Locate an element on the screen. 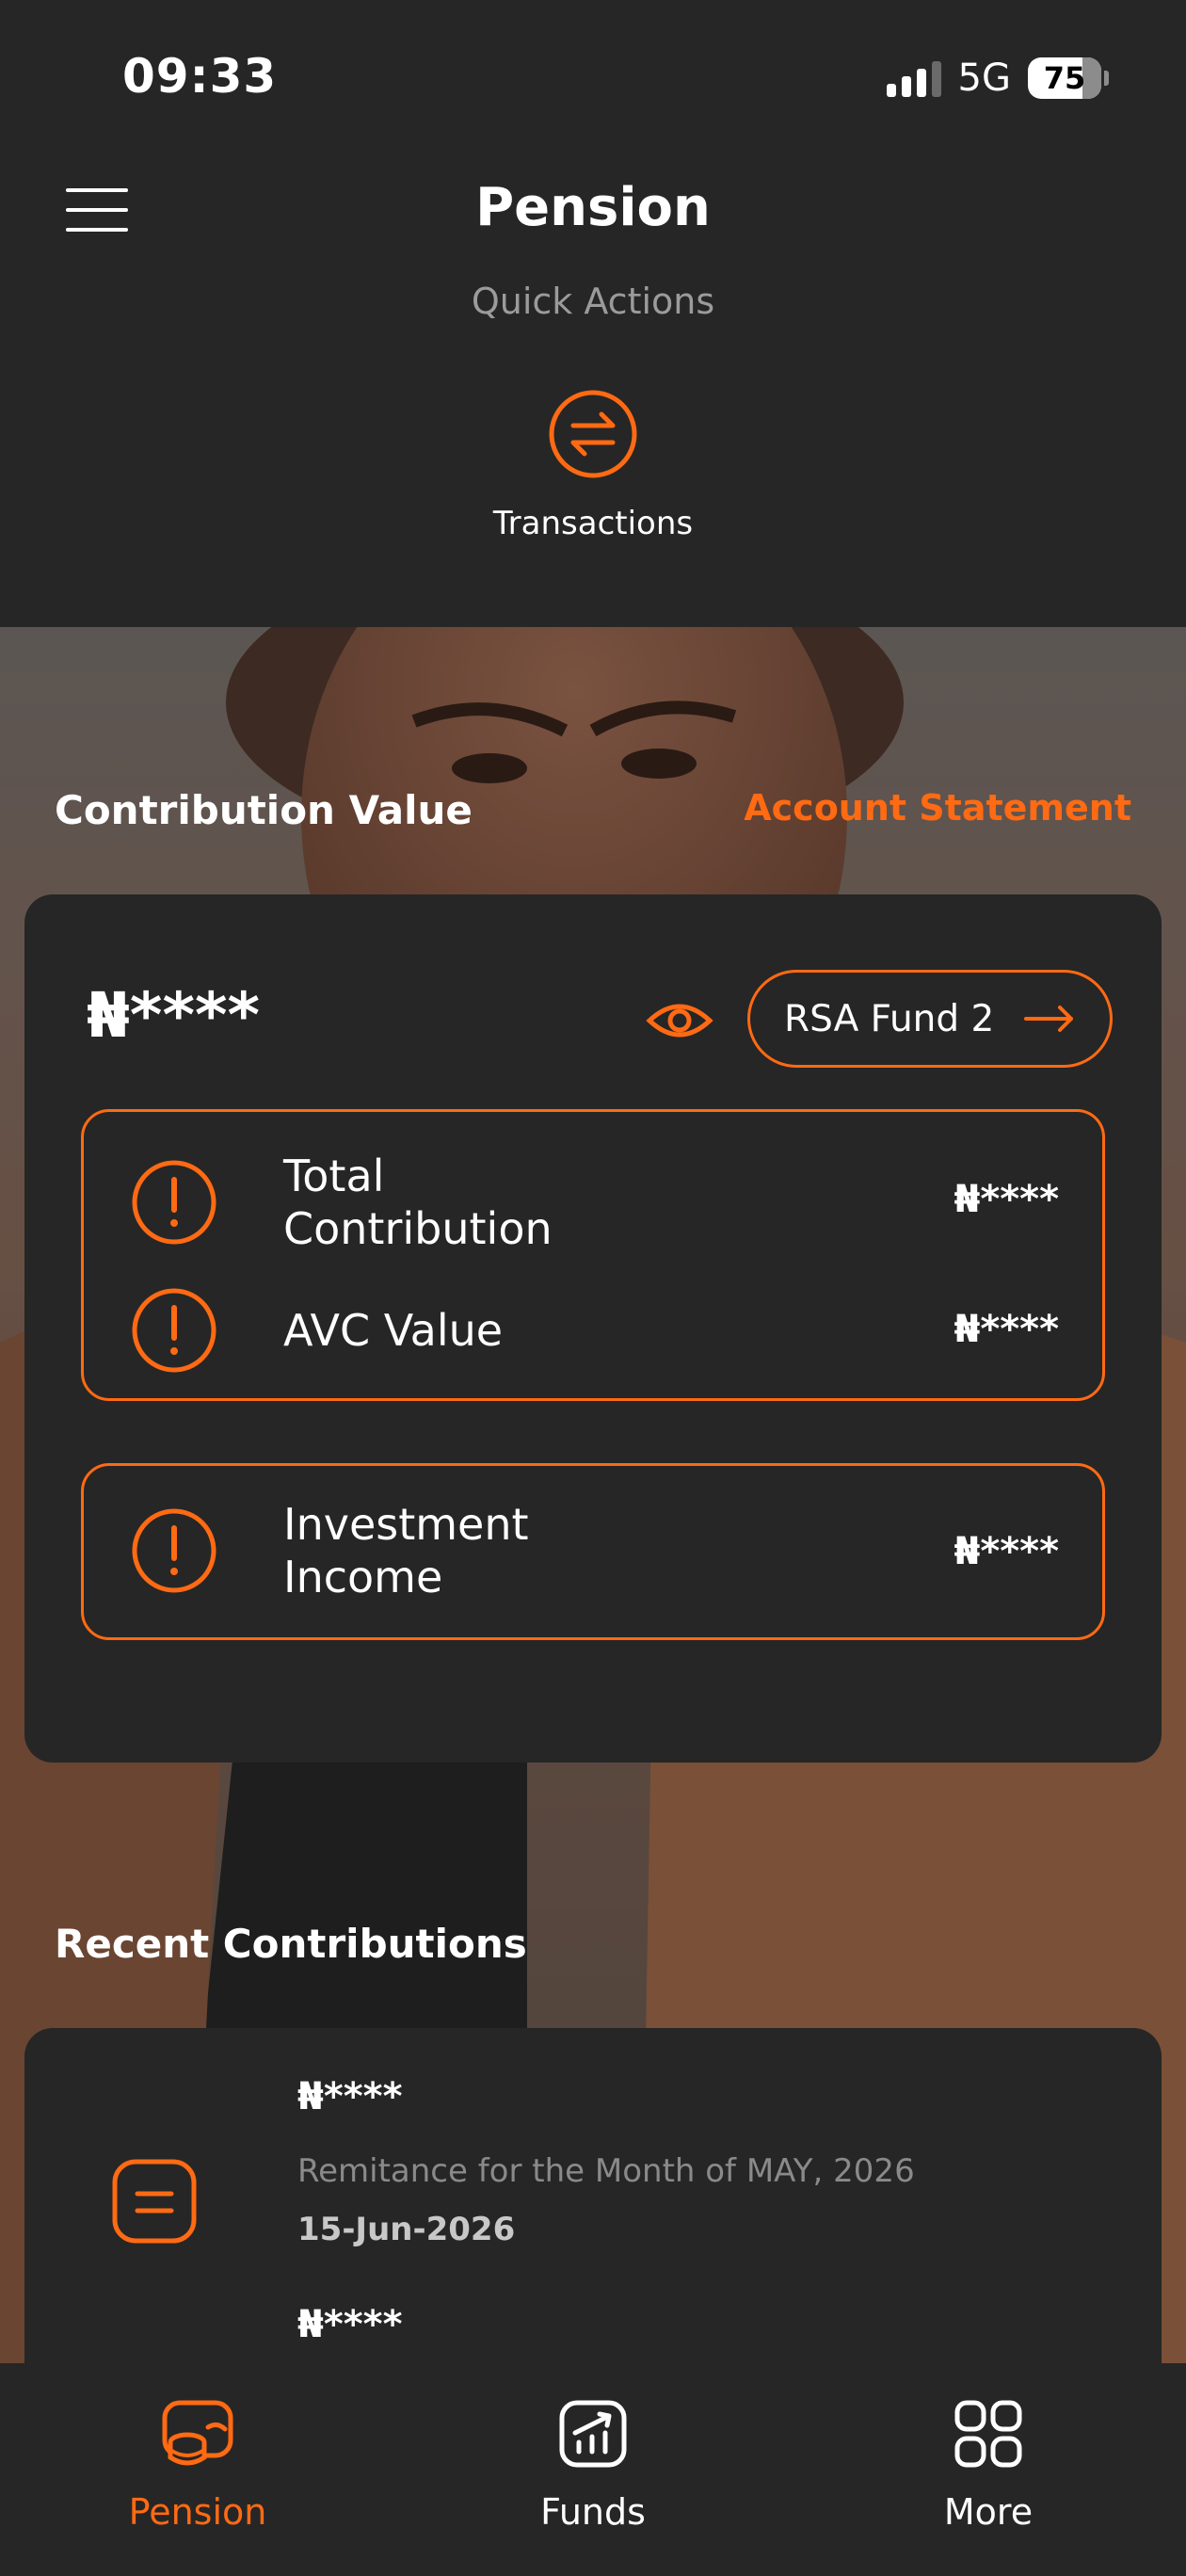  avc-value-amount: ₦**** is located at coordinates (1006, 1329).